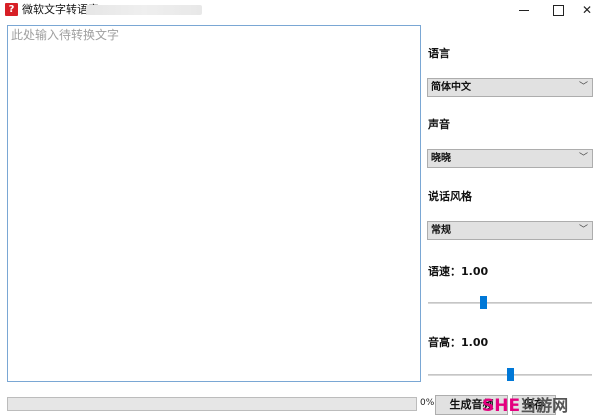 The image size is (600, 420). What do you see at coordinates (510, 158) in the screenshot?
I see `voice-select: 晓晓 ﹀` at bounding box center [510, 158].